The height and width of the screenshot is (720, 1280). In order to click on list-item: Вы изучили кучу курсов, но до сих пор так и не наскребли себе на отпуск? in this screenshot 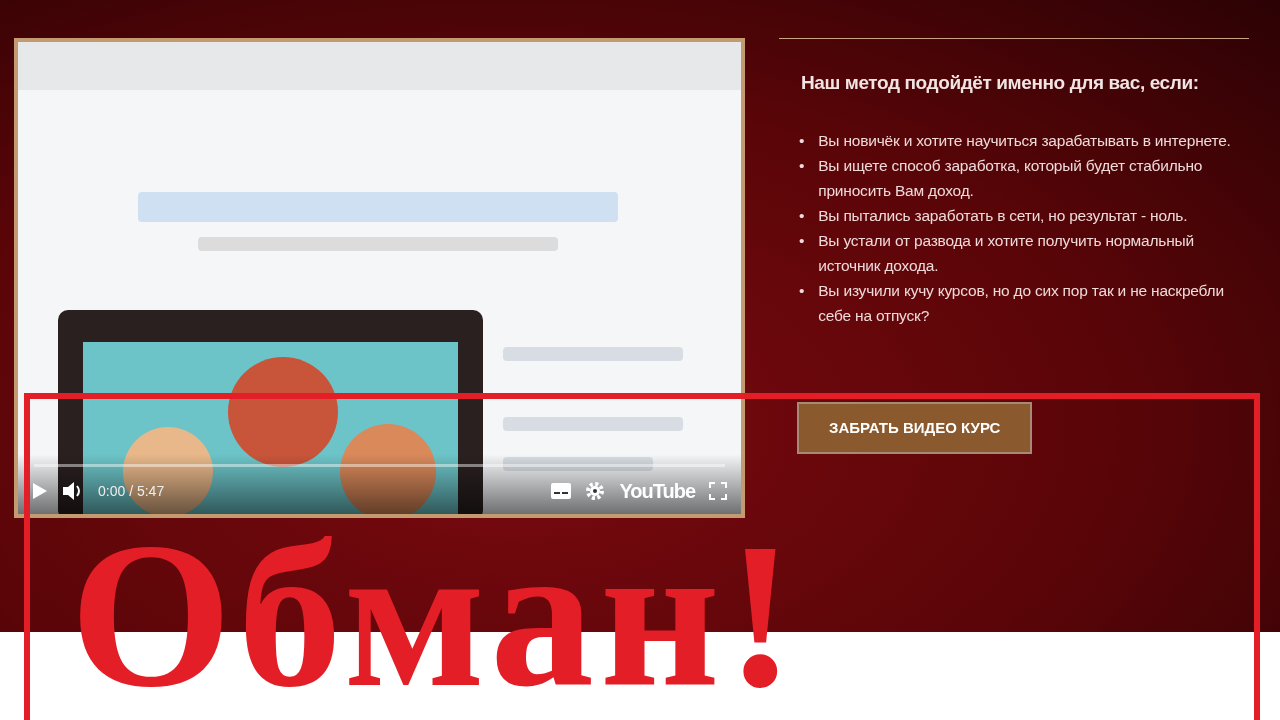, I will do `click(1021, 303)`.